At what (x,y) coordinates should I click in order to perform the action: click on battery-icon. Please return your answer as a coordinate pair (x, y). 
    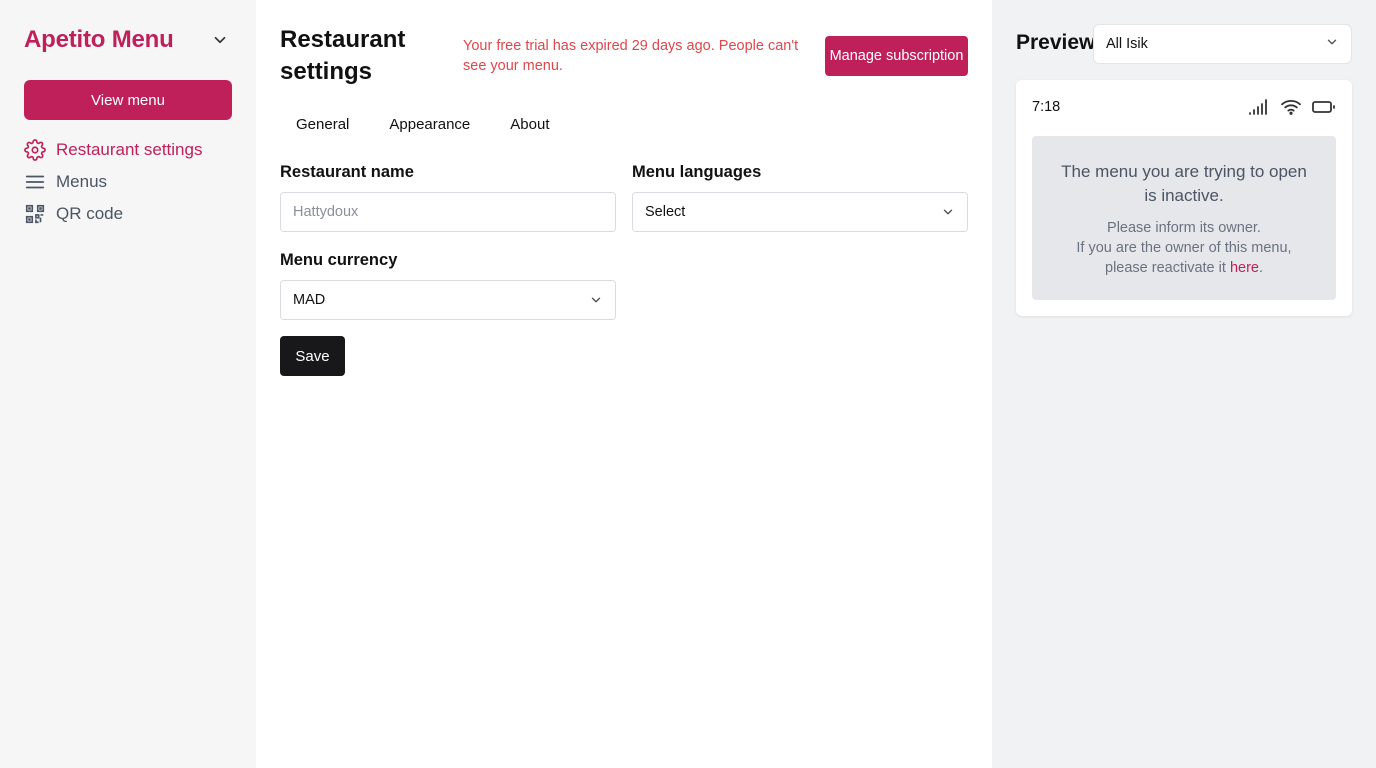
    Looking at the image, I should click on (1324, 109).